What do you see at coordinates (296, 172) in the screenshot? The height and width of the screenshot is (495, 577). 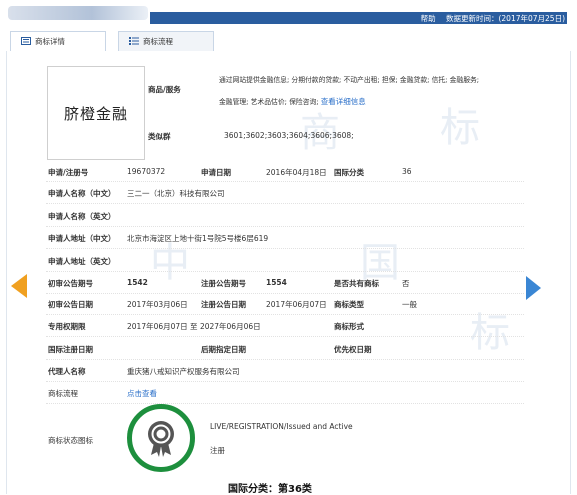 I see `apply-date-value: 2016年04月18日` at bounding box center [296, 172].